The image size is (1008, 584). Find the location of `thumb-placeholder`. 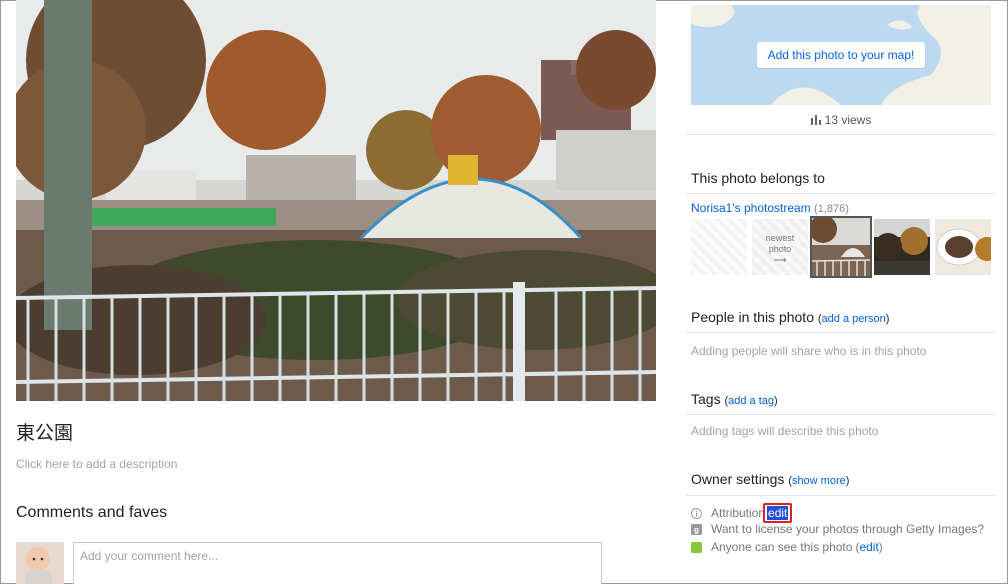

thumb-placeholder is located at coordinates (719, 247).